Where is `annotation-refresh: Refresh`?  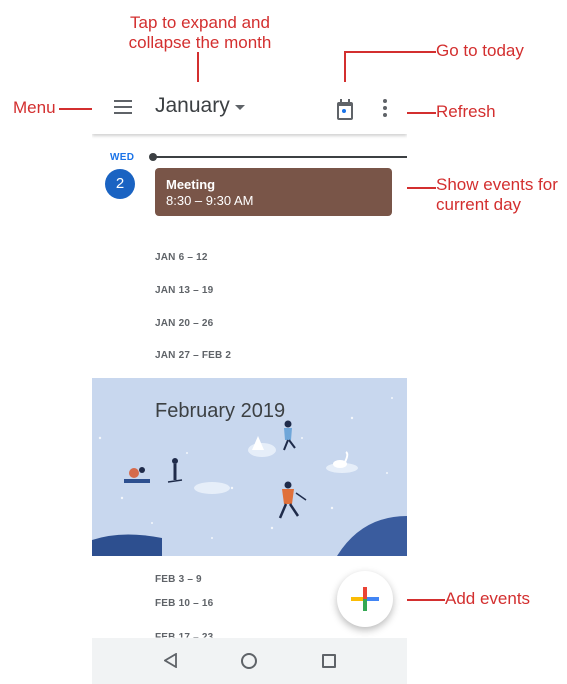 annotation-refresh: Refresh is located at coordinates (466, 111).